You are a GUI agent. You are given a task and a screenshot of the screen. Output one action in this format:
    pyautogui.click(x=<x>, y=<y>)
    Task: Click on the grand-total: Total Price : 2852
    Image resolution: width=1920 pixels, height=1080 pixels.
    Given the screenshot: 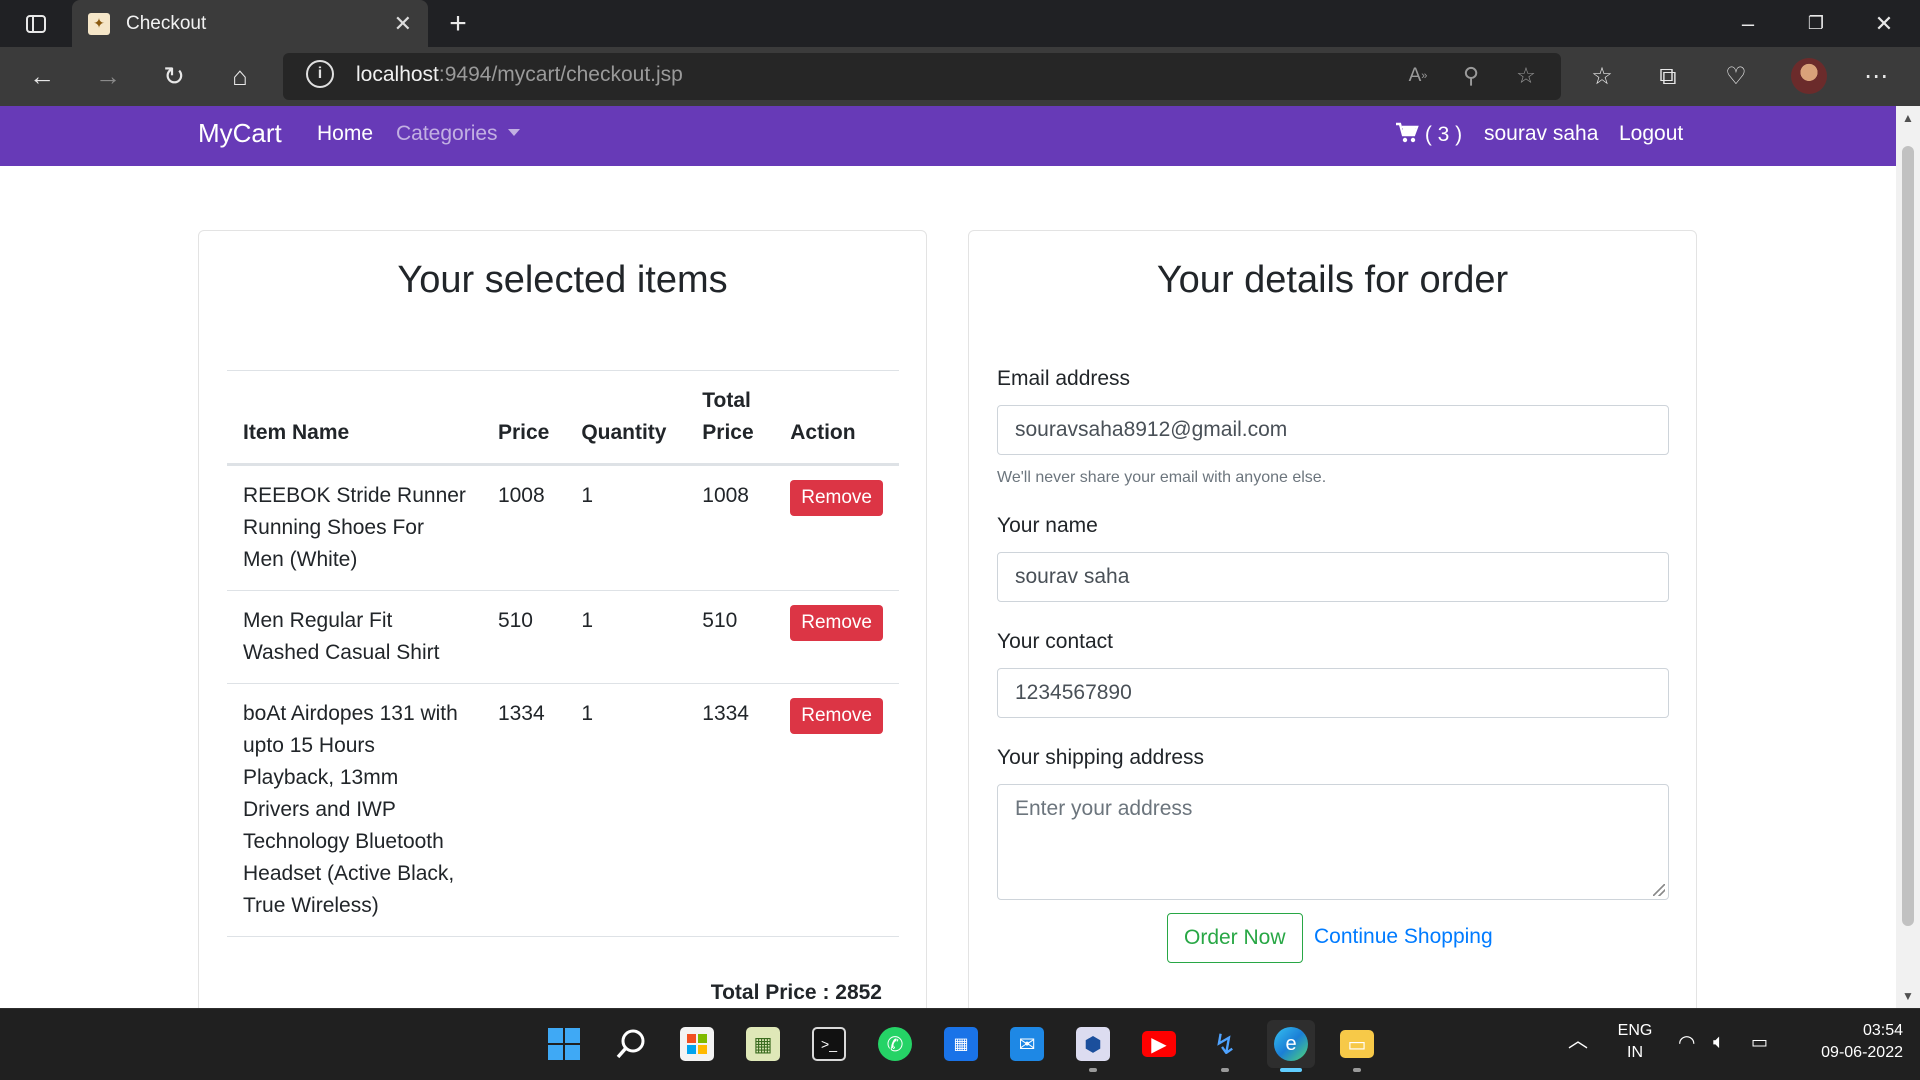 What is the action you would take?
    pyautogui.click(x=796, y=992)
    